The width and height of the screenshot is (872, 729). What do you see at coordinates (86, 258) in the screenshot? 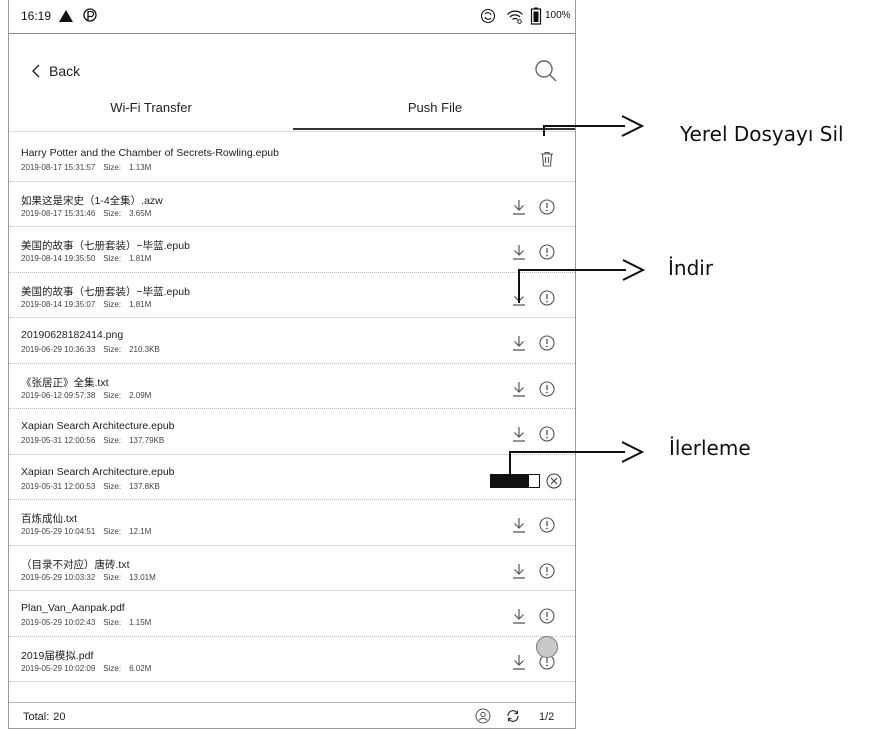
I see `file-meta: 2019-08-14 19:35:50 Size: 1.81M` at bounding box center [86, 258].